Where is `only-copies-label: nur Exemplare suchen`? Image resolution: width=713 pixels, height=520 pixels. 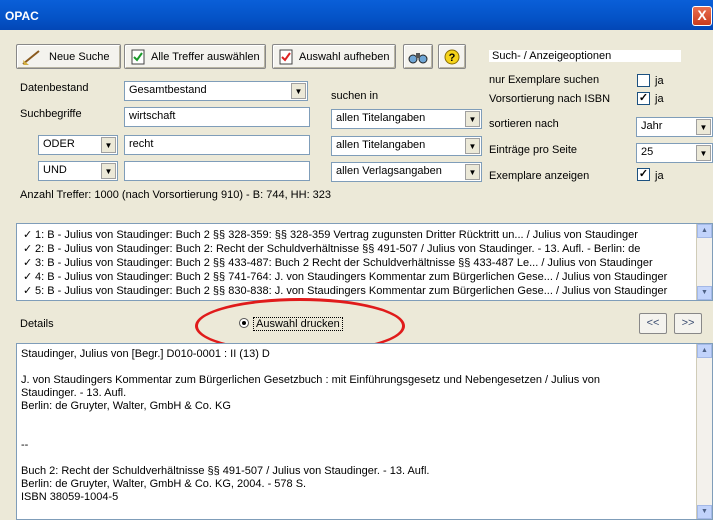
only-copies-label: nur Exemplare suchen is located at coordinates (544, 80).